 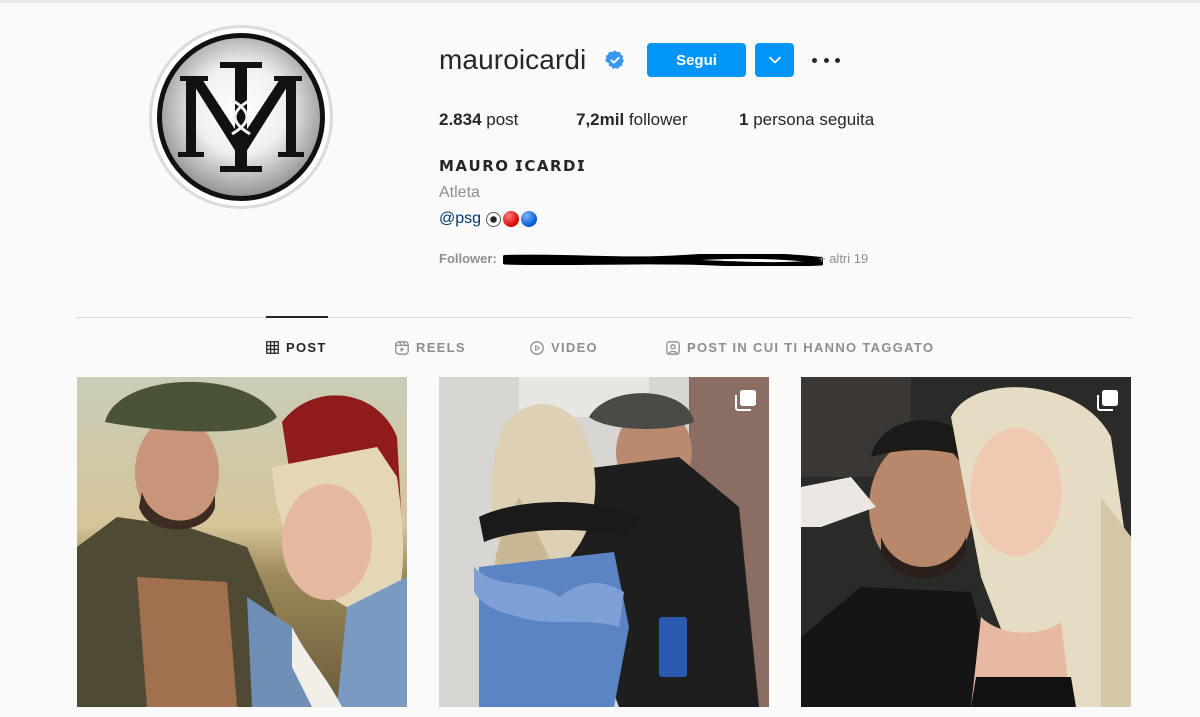 I want to click on followers-link: 7,2mil follower, so click(x=632, y=120).